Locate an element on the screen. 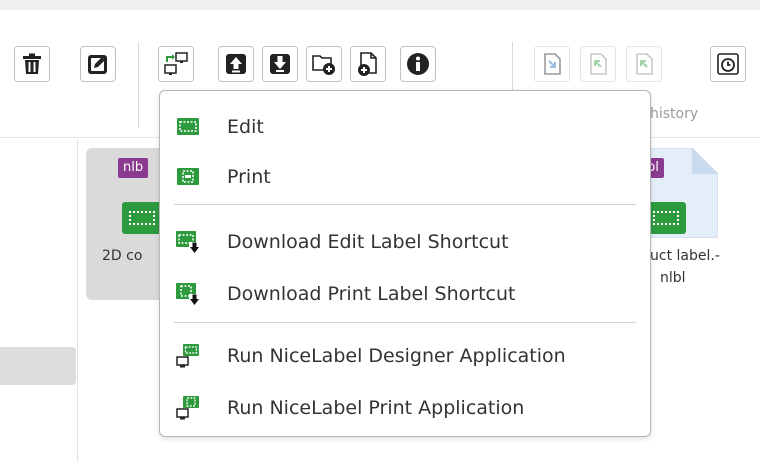 This screenshot has height=462, width=760. file-type-tag: nlb is located at coordinates (133, 168).